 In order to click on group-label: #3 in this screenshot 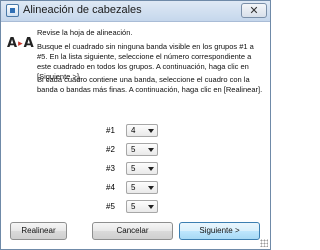, I will do `click(110, 168)`.